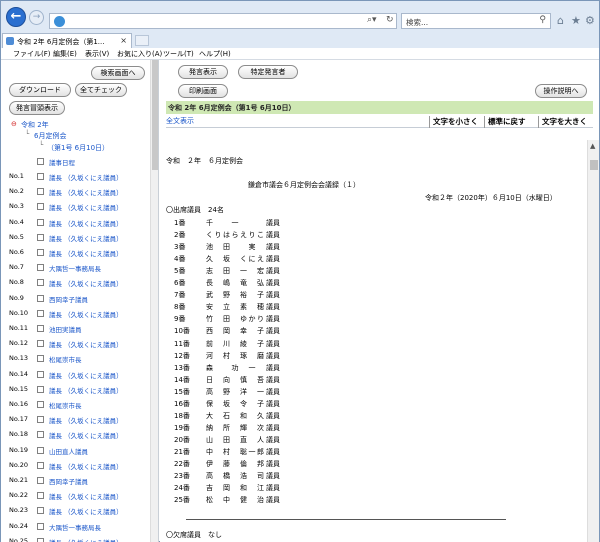  What do you see at coordinates (215, 54) in the screenshot?
I see `menu-help: ヘルプ(H)` at bounding box center [215, 54].